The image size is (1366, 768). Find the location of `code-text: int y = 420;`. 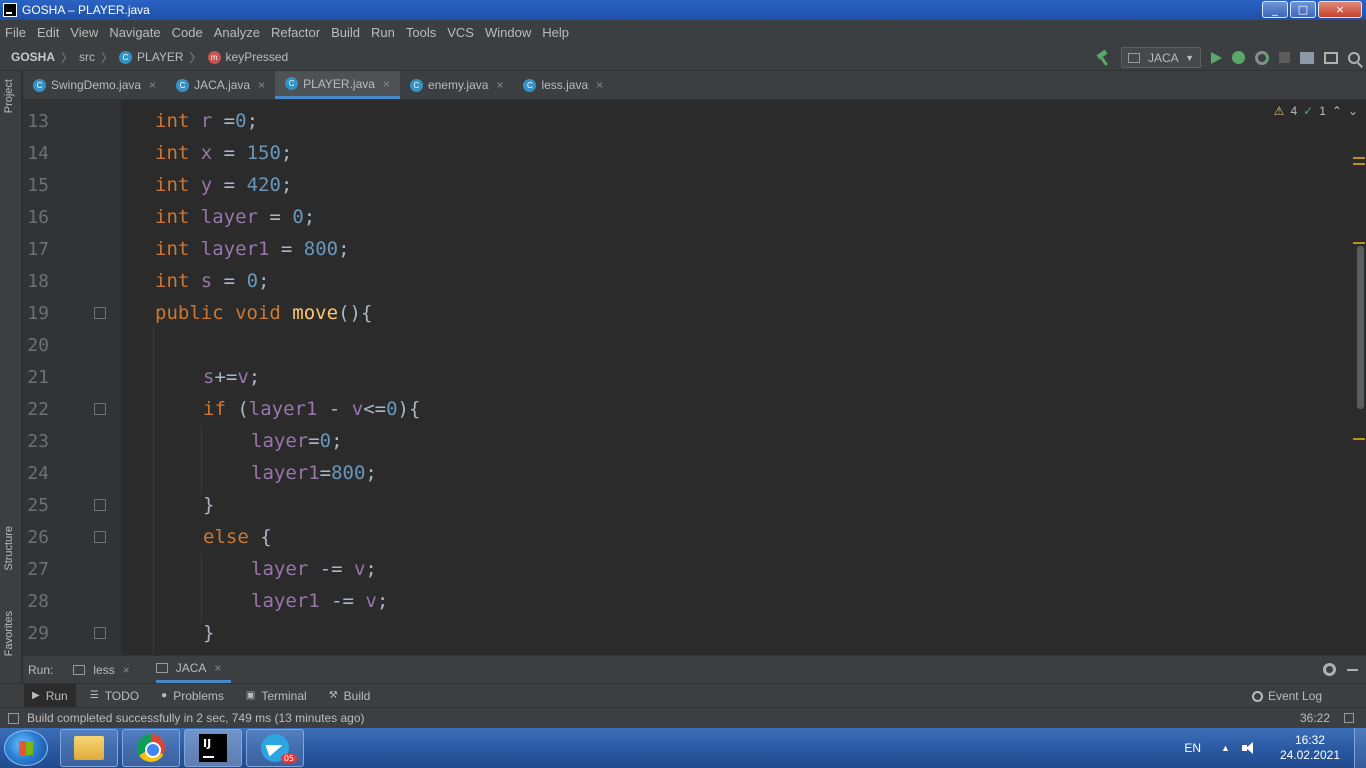

code-text: int y = 420; is located at coordinates (224, 185).